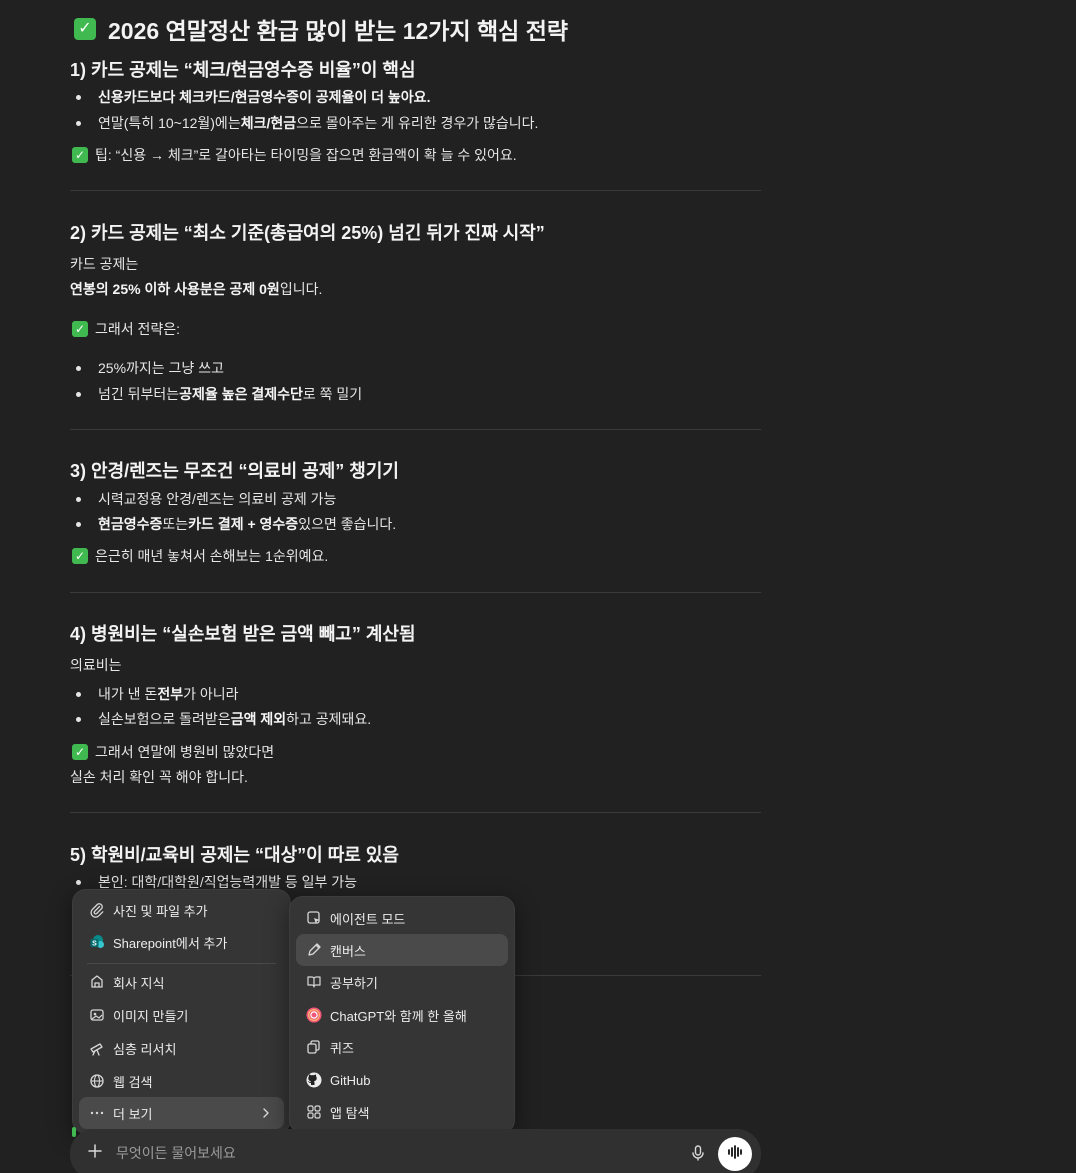 The width and height of the screenshot is (1076, 1173). What do you see at coordinates (398, 1016) in the screenshot?
I see `menu-item-label: ChatGPT와 함께 한 올해` at bounding box center [398, 1016].